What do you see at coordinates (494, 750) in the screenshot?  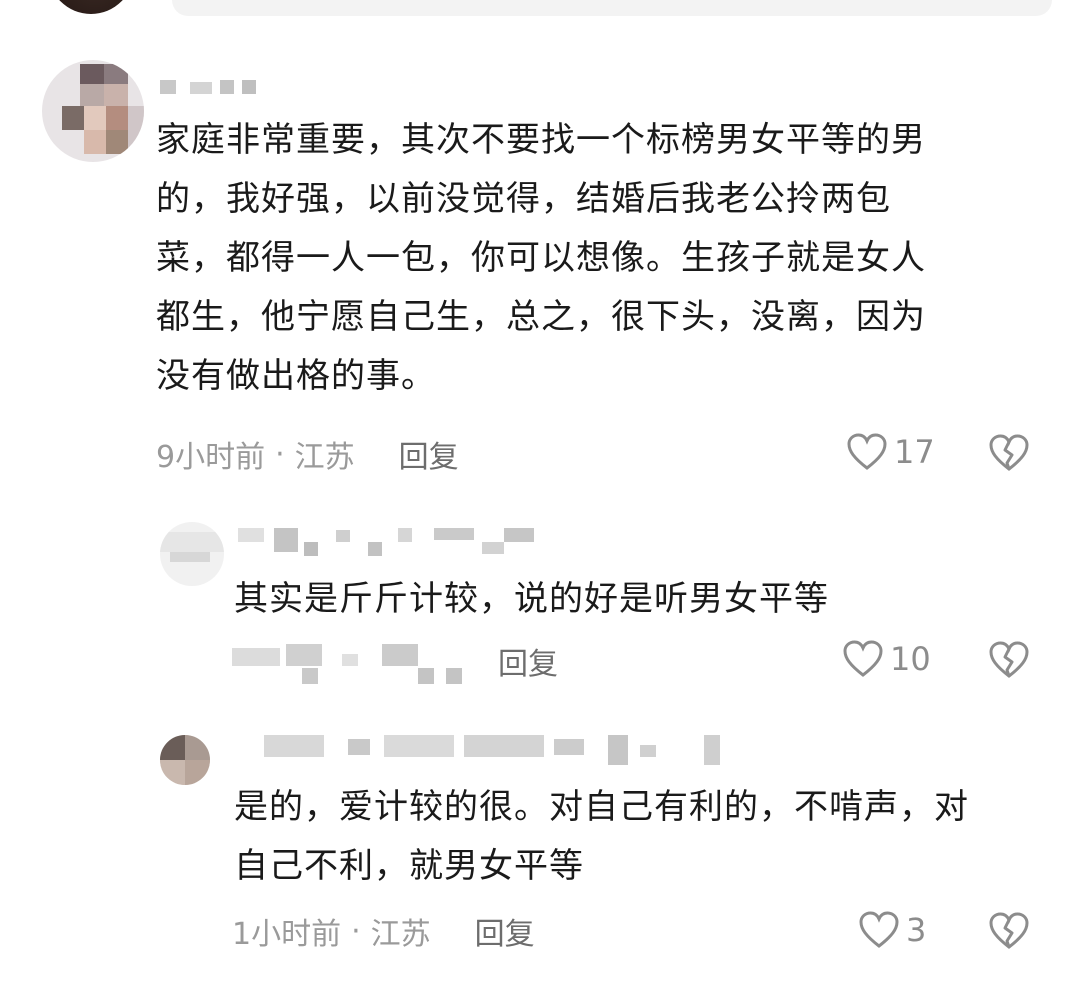 I see `comment-3-username` at bounding box center [494, 750].